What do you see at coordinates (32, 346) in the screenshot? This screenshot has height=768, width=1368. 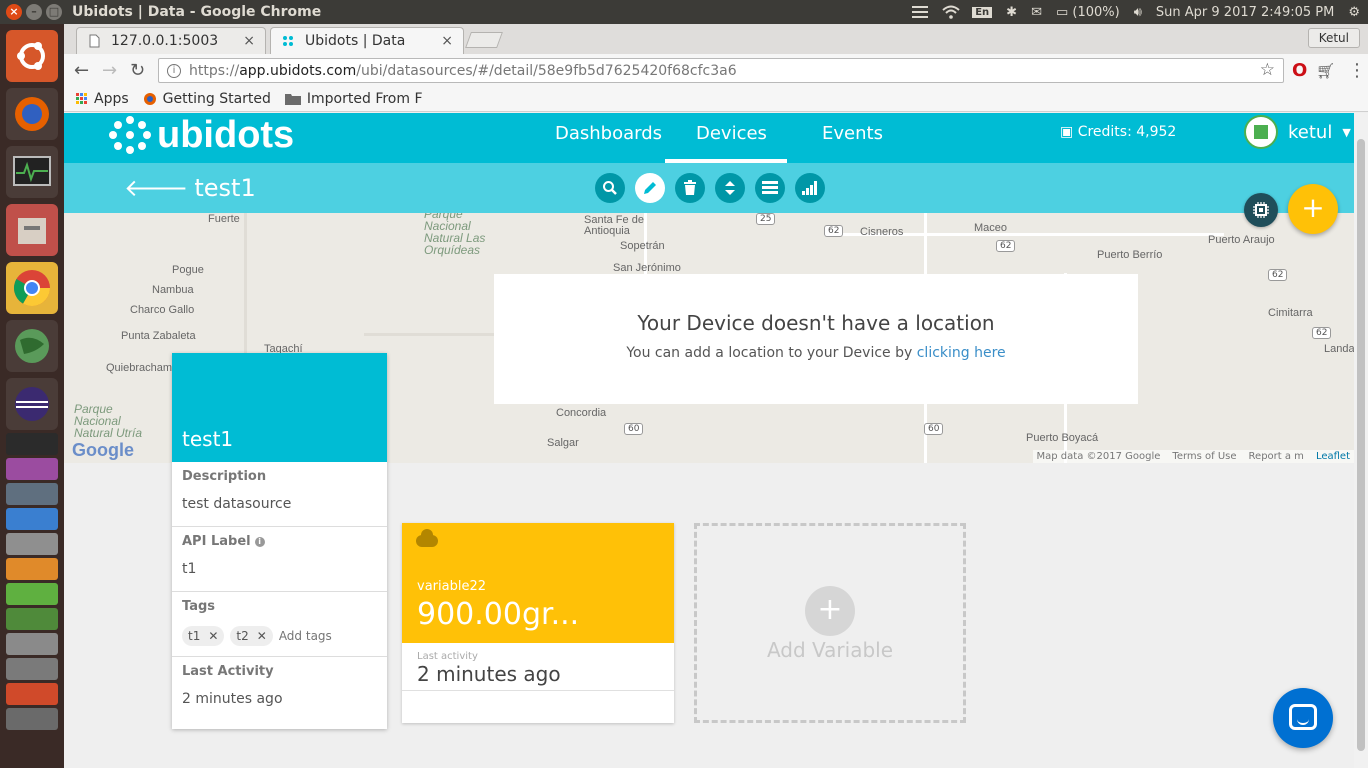 I see `globe-app-icon` at bounding box center [32, 346].